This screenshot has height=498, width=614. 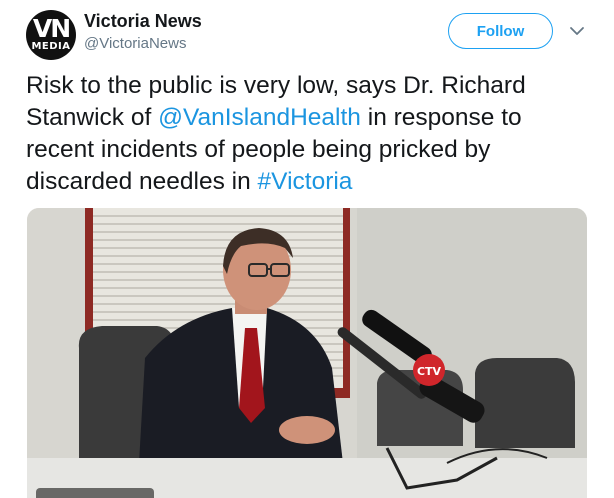 I want to click on account-name: Victoria News, so click(x=143, y=21).